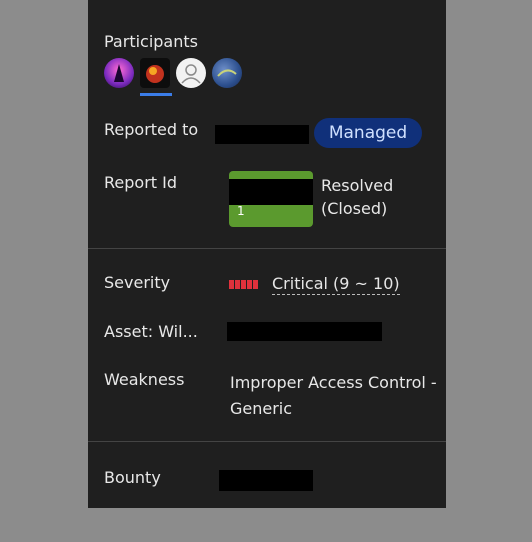  Describe the element at coordinates (271, 192) in the screenshot. I see `redacted-report-id` at that location.